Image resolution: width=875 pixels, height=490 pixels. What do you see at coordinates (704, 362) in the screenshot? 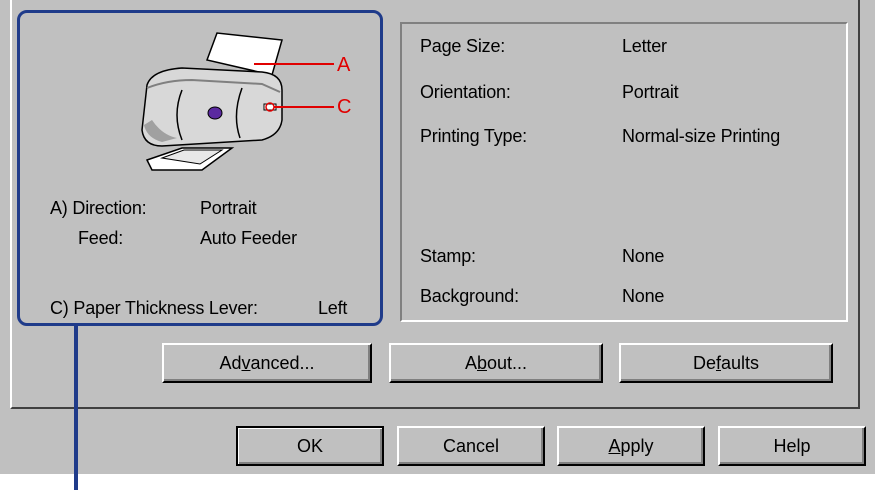
I see `defaults-button-label-pre: De` at bounding box center [704, 362].